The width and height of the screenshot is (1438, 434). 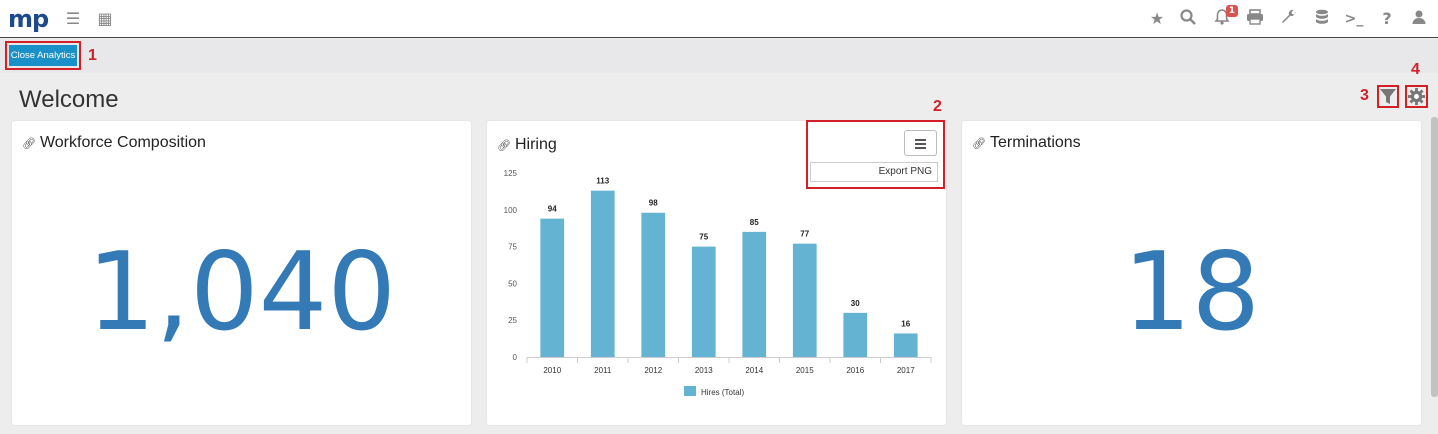 I want to click on gear-icon, so click(x=1416, y=96).